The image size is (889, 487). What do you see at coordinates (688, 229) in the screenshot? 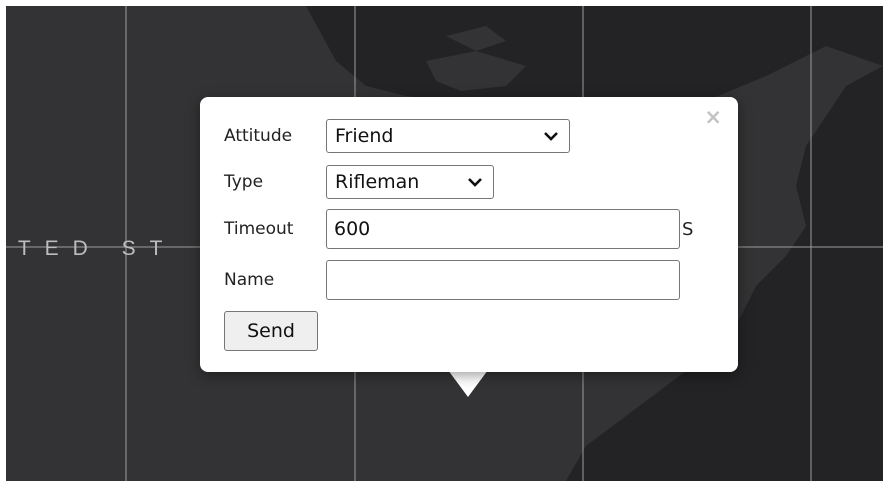
I see `timeout-unit: S` at bounding box center [688, 229].